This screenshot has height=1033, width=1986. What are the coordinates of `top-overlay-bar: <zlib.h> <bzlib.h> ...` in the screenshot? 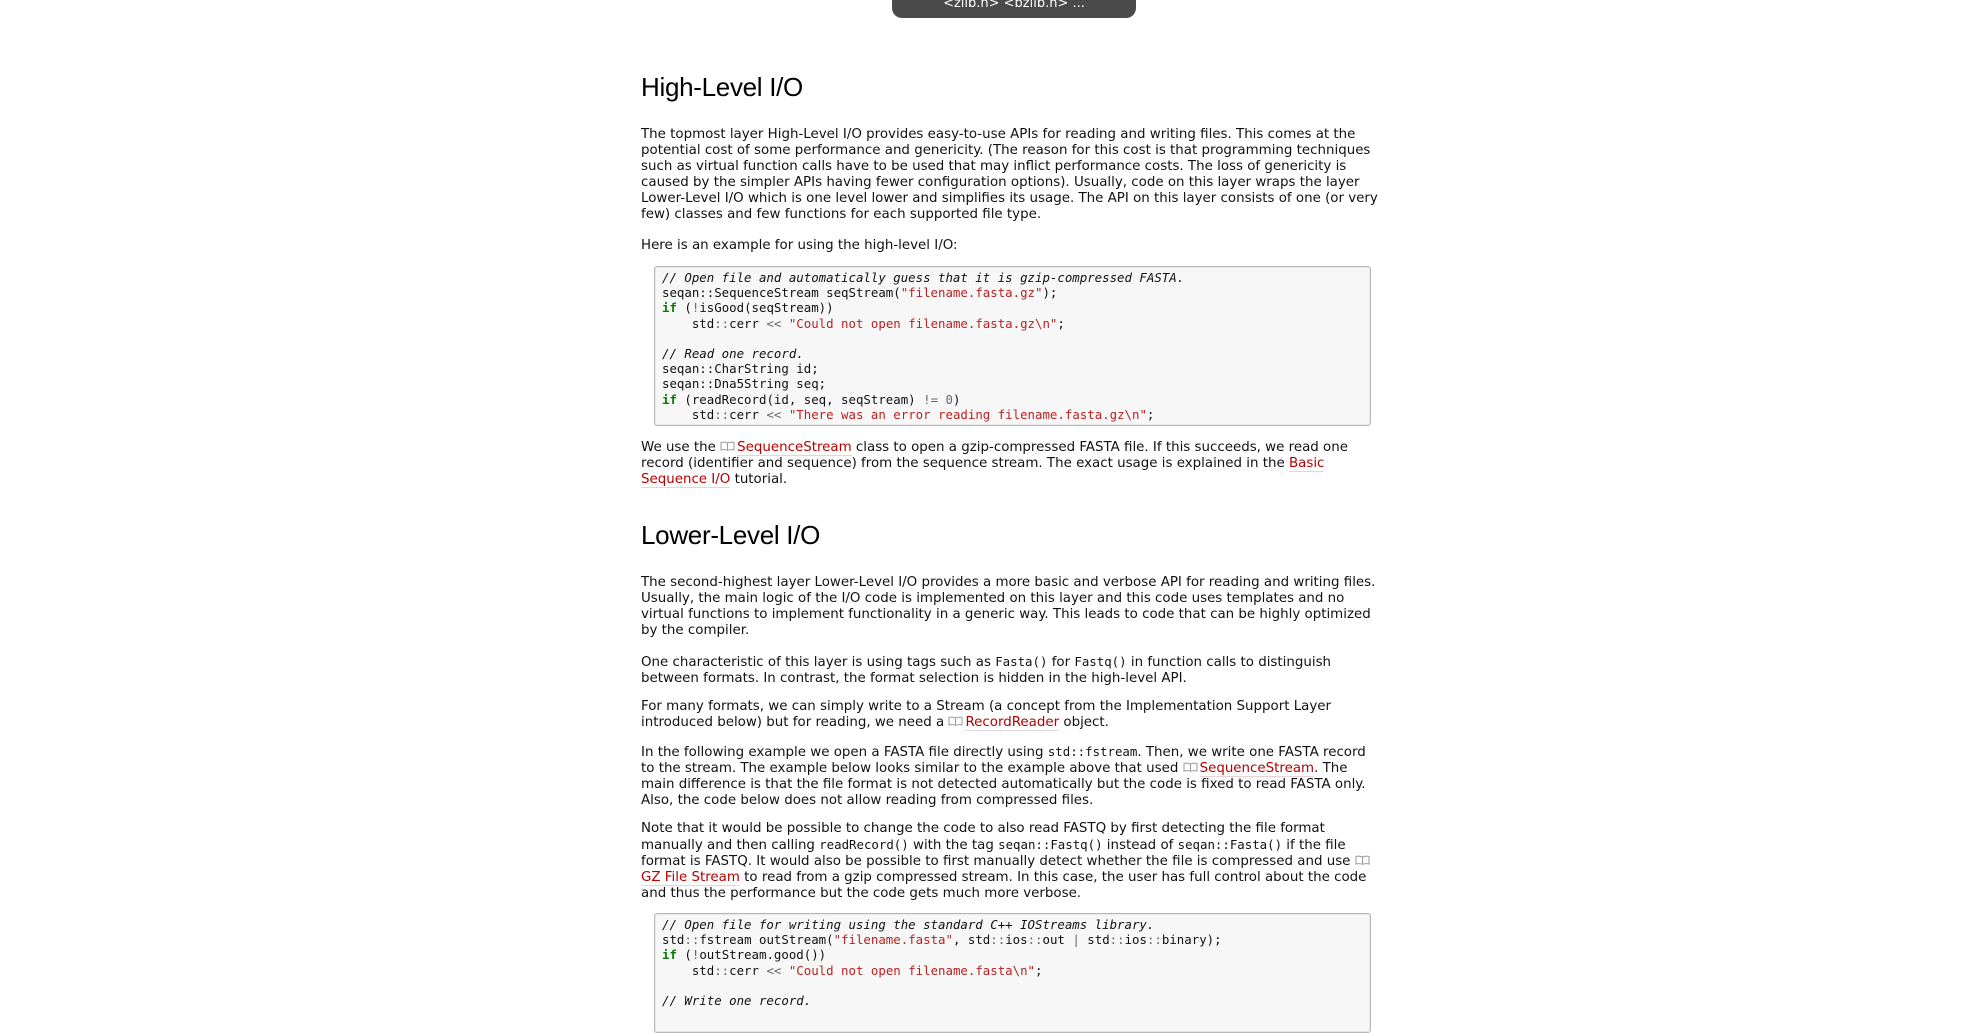 It's located at (1014, 9).